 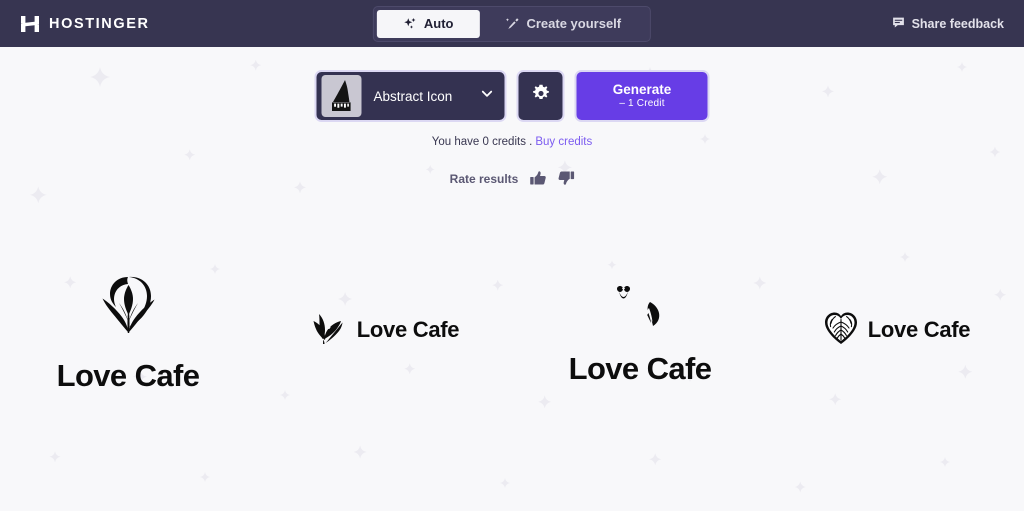 What do you see at coordinates (413, 96) in the screenshot?
I see `style-select-value: Abstract Icon` at bounding box center [413, 96].